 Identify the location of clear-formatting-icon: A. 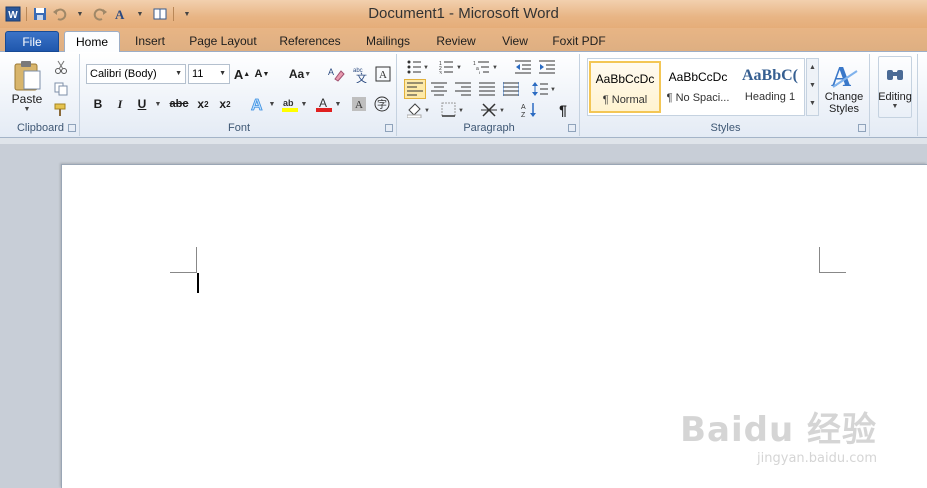
(336, 74).